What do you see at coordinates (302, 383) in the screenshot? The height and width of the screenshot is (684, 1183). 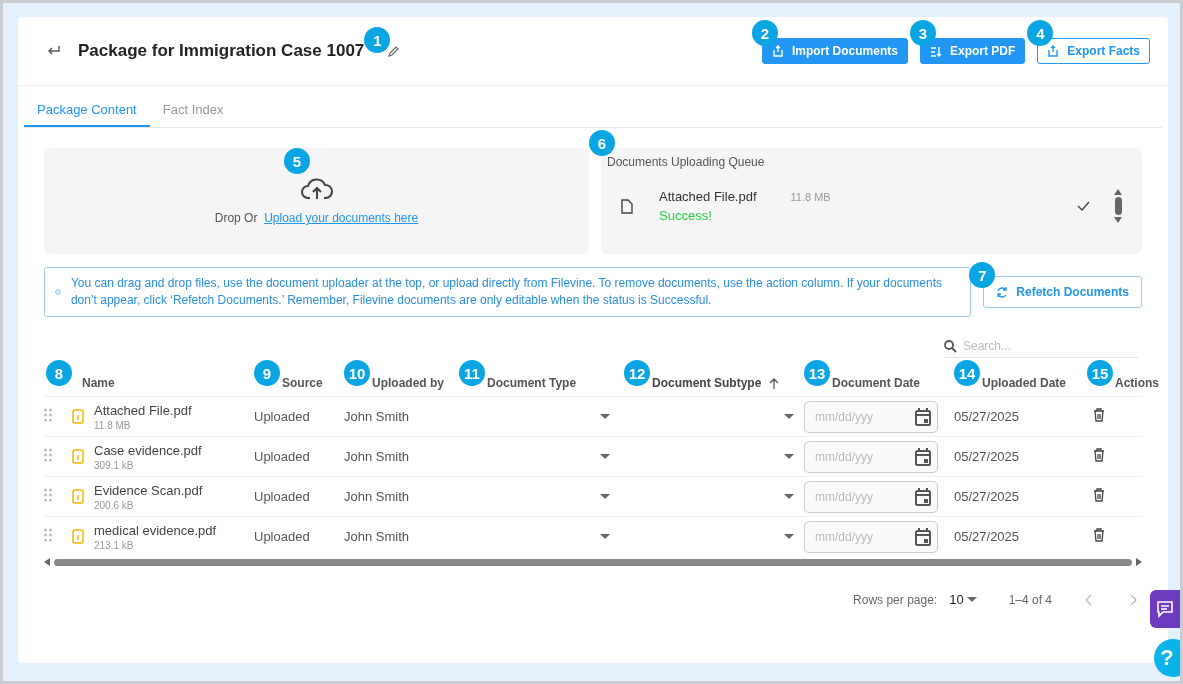 I see `column-header: Source` at bounding box center [302, 383].